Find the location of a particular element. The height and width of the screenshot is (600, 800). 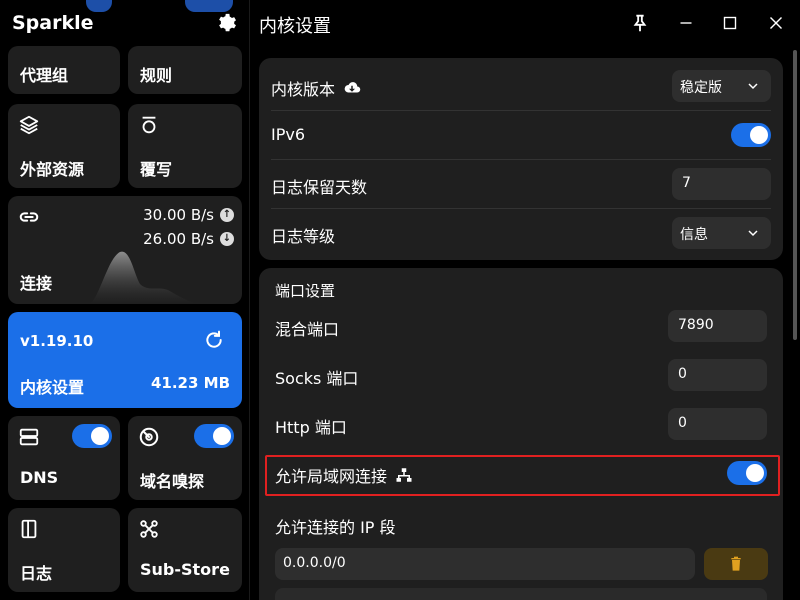

allowed-ips-label: 允许连接的 IP 段 is located at coordinates (335, 527).